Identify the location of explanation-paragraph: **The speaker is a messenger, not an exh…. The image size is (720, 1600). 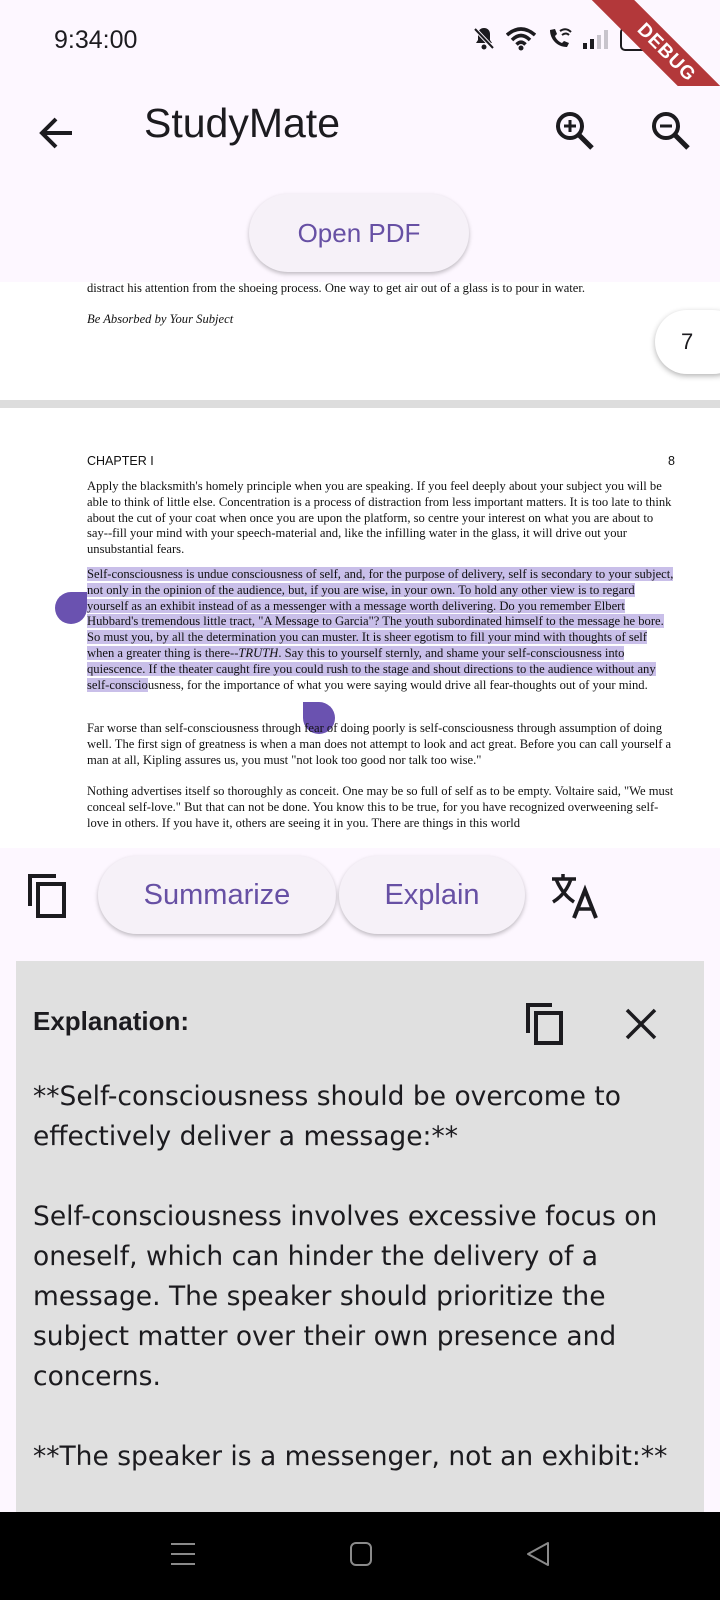
(350, 1456).